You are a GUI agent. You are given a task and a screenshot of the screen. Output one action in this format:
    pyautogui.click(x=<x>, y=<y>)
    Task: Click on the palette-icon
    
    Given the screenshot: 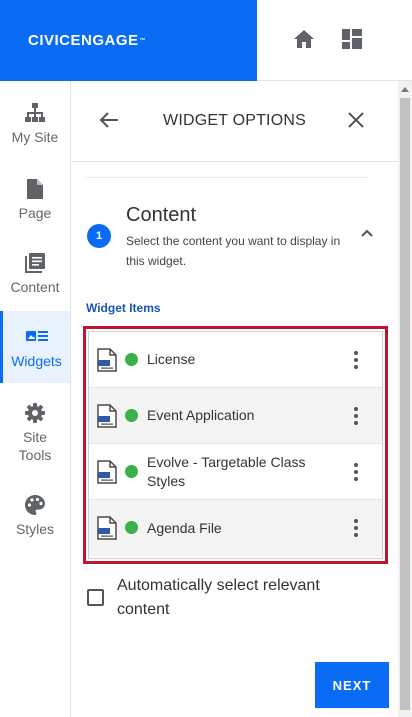 What is the action you would take?
    pyautogui.click(x=35, y=505)
    